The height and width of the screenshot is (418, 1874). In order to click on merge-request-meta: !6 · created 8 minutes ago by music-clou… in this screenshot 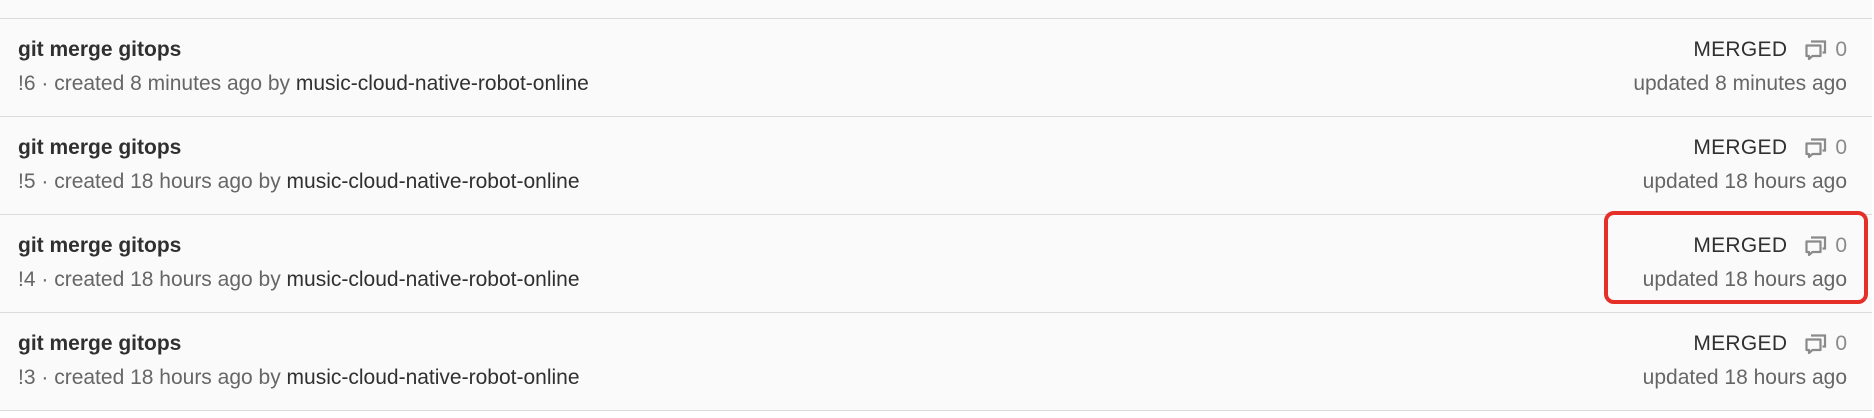, I will do `click(303, 84)`.